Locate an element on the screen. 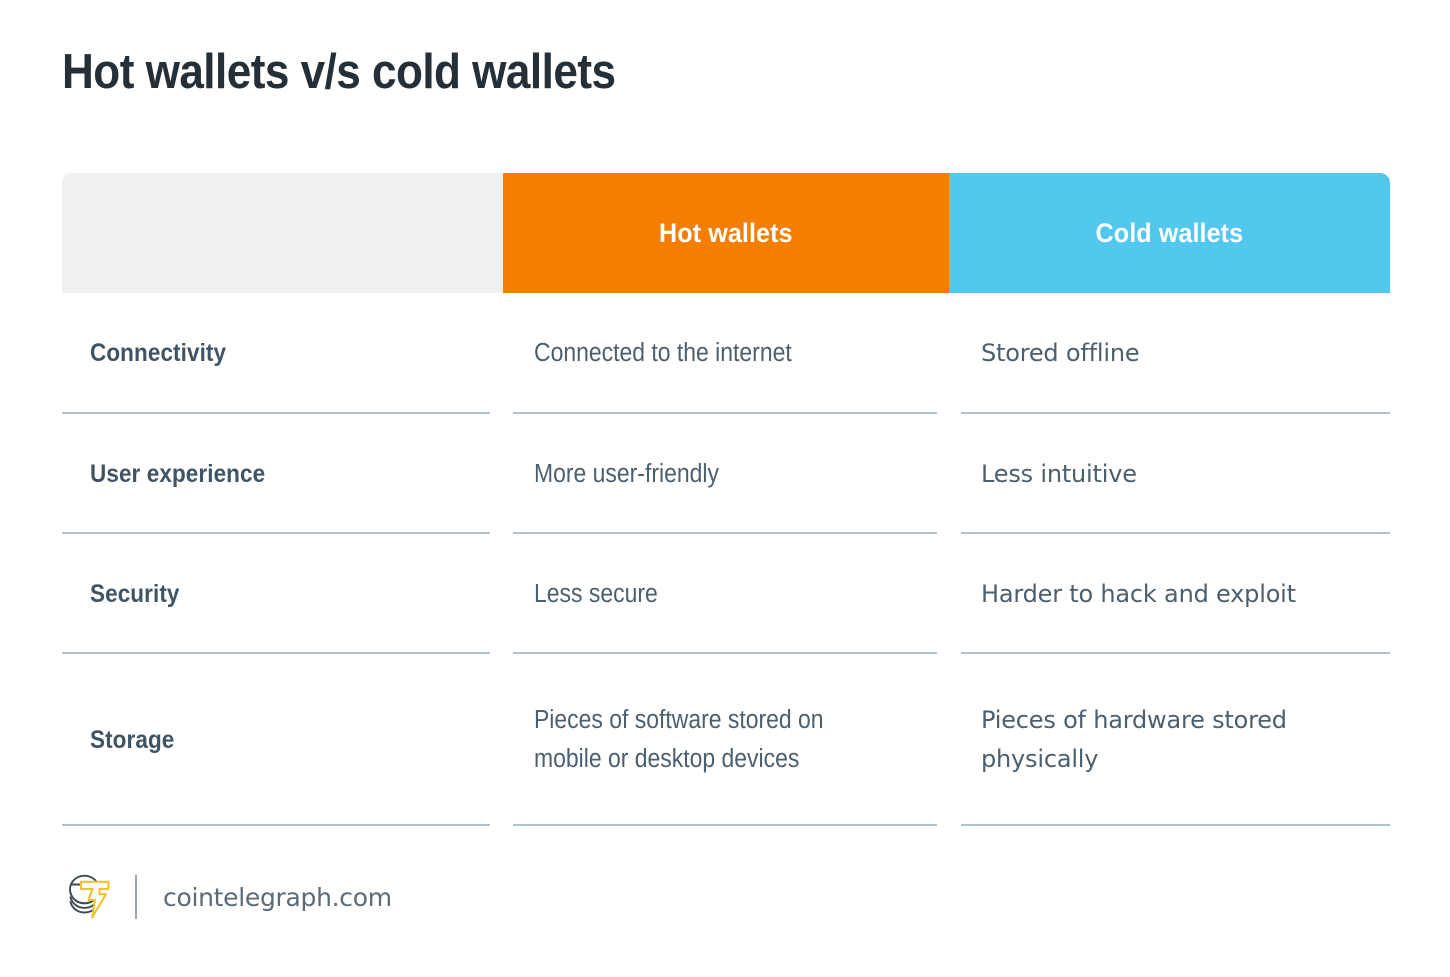 The height and width of the screenshot is (977, 1450). footer: cointelegraph.com is located at coordinates (227, 897).